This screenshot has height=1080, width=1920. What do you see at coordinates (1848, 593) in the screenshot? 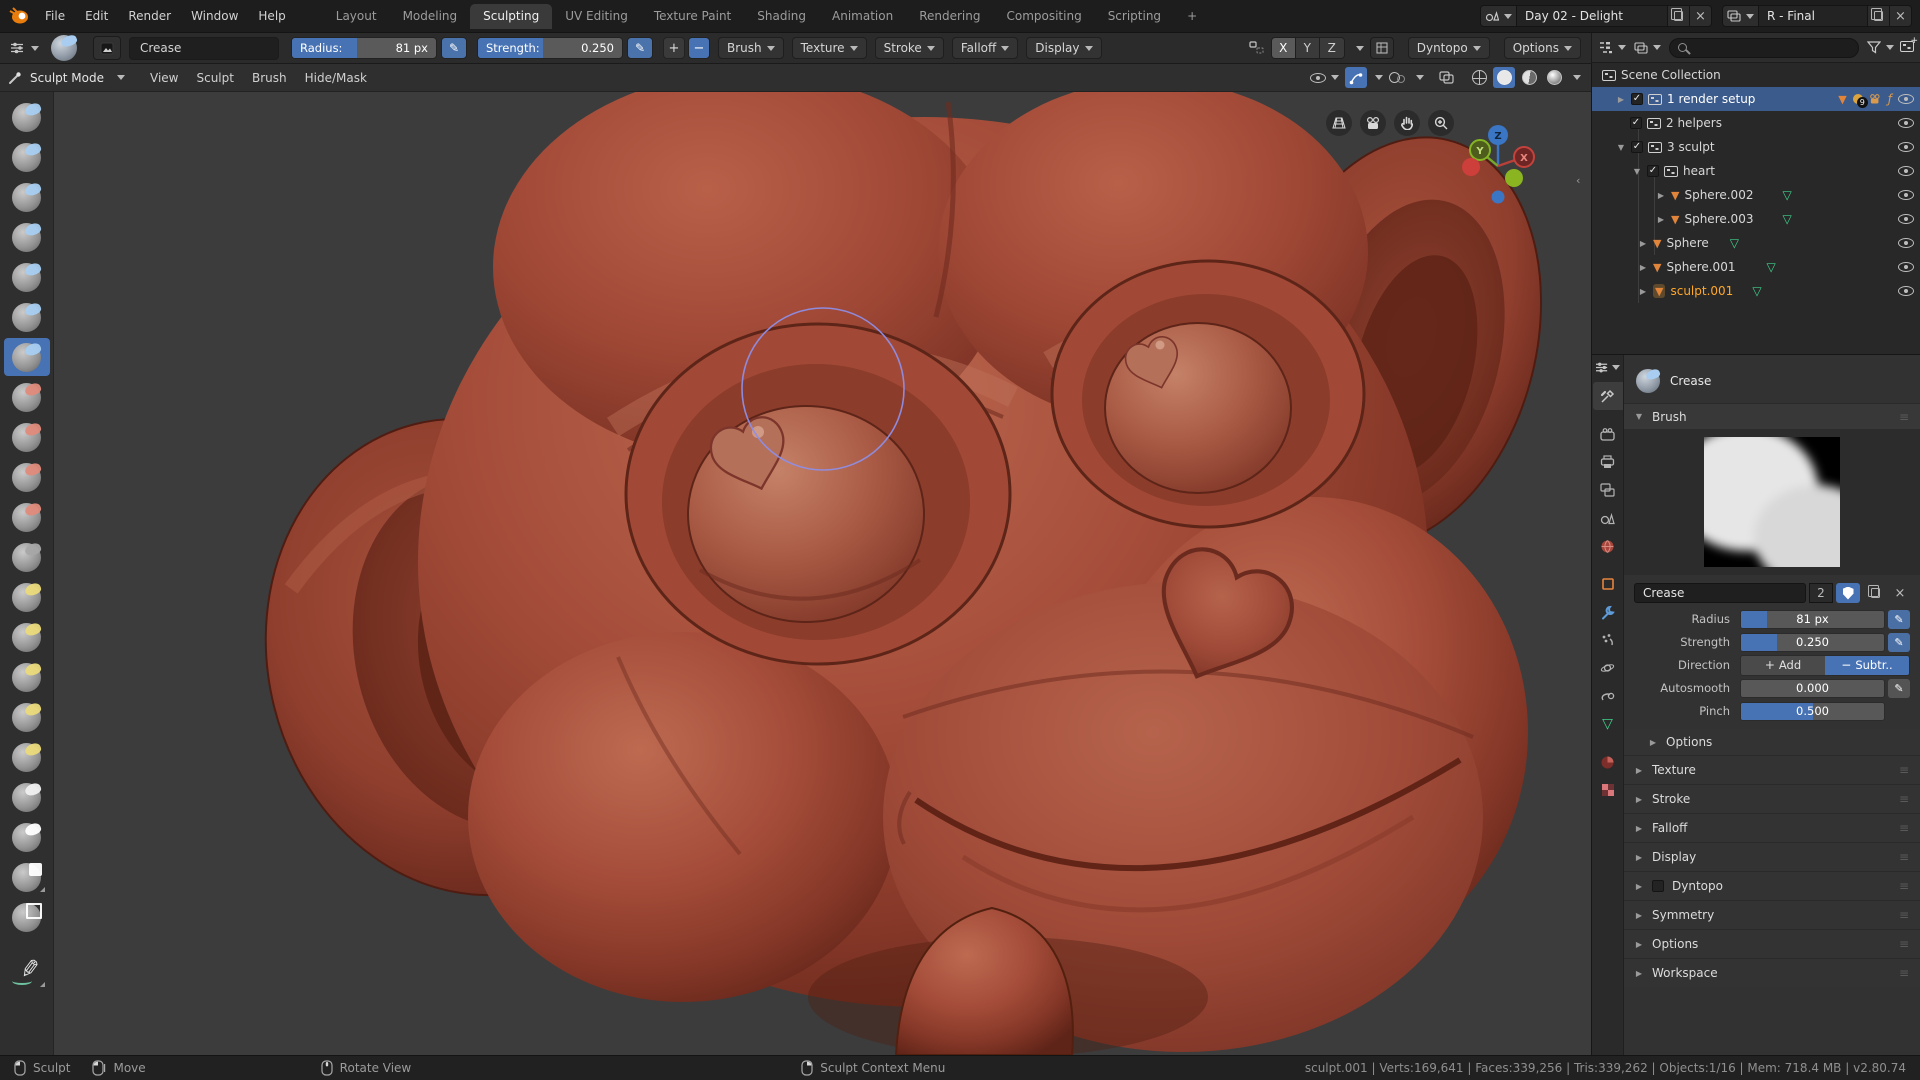
I see `fake-user-button` at bounding box center [1848, 593].